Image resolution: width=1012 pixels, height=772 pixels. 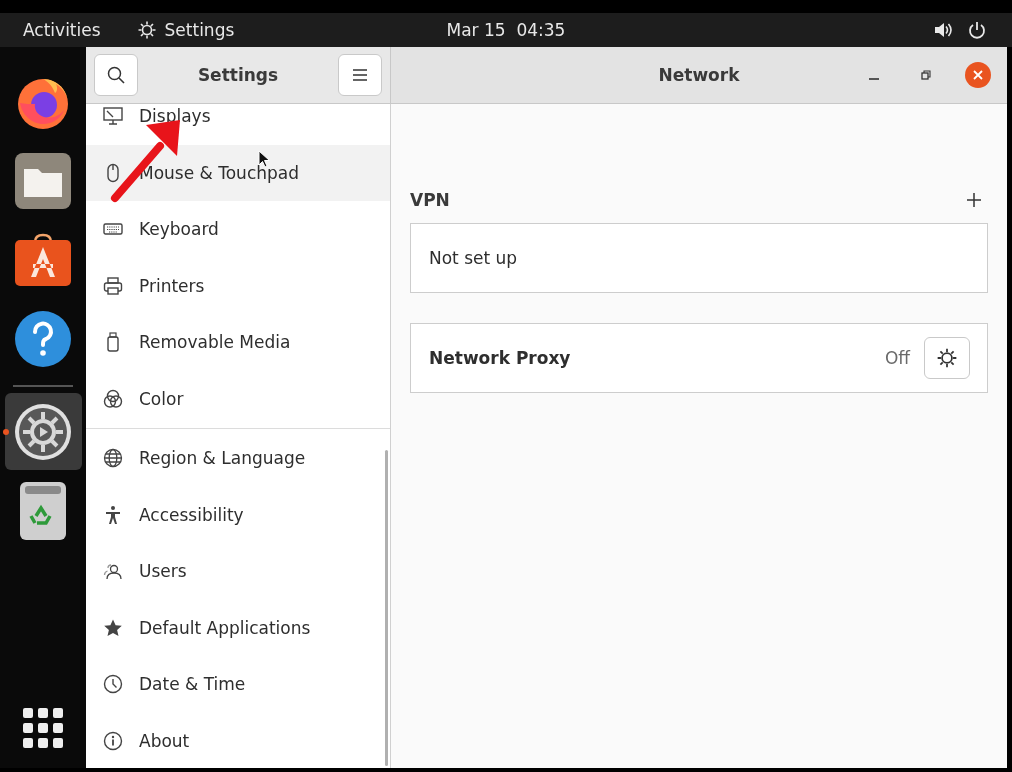 I want to click on folder-icon, so click(x=43, y=180).